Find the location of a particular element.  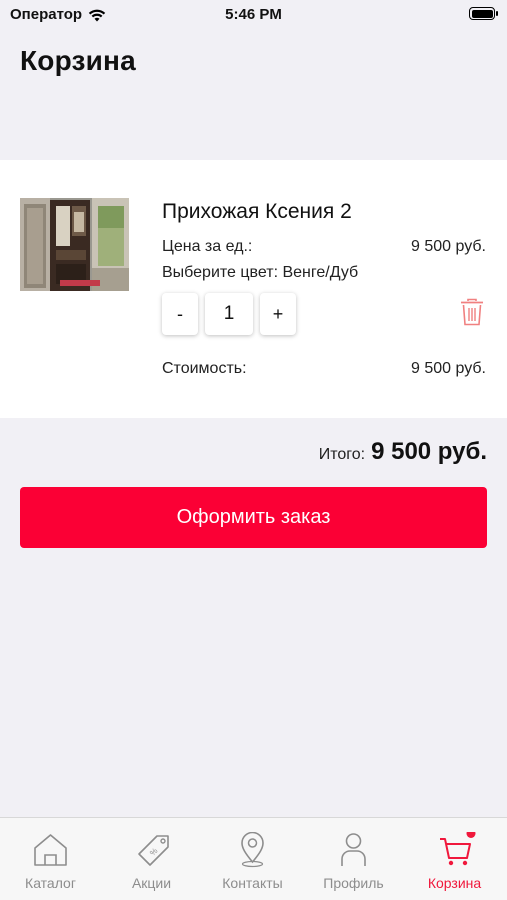

tab-promotions: % Акции is located at coordinates (151, 859).